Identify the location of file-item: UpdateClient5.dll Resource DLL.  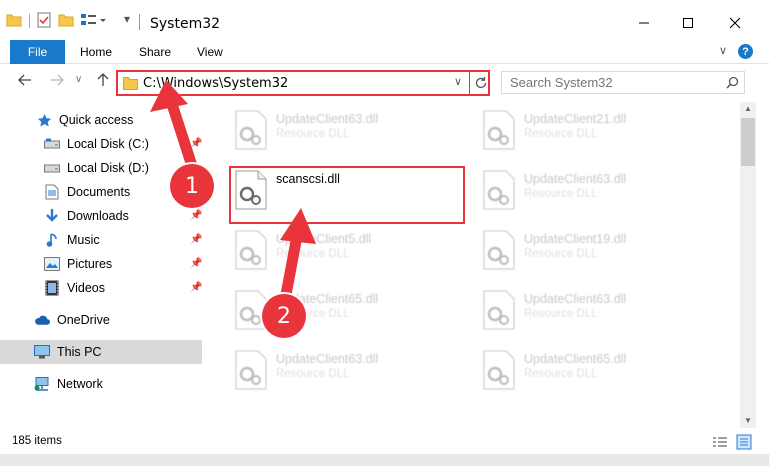
(347, 251).